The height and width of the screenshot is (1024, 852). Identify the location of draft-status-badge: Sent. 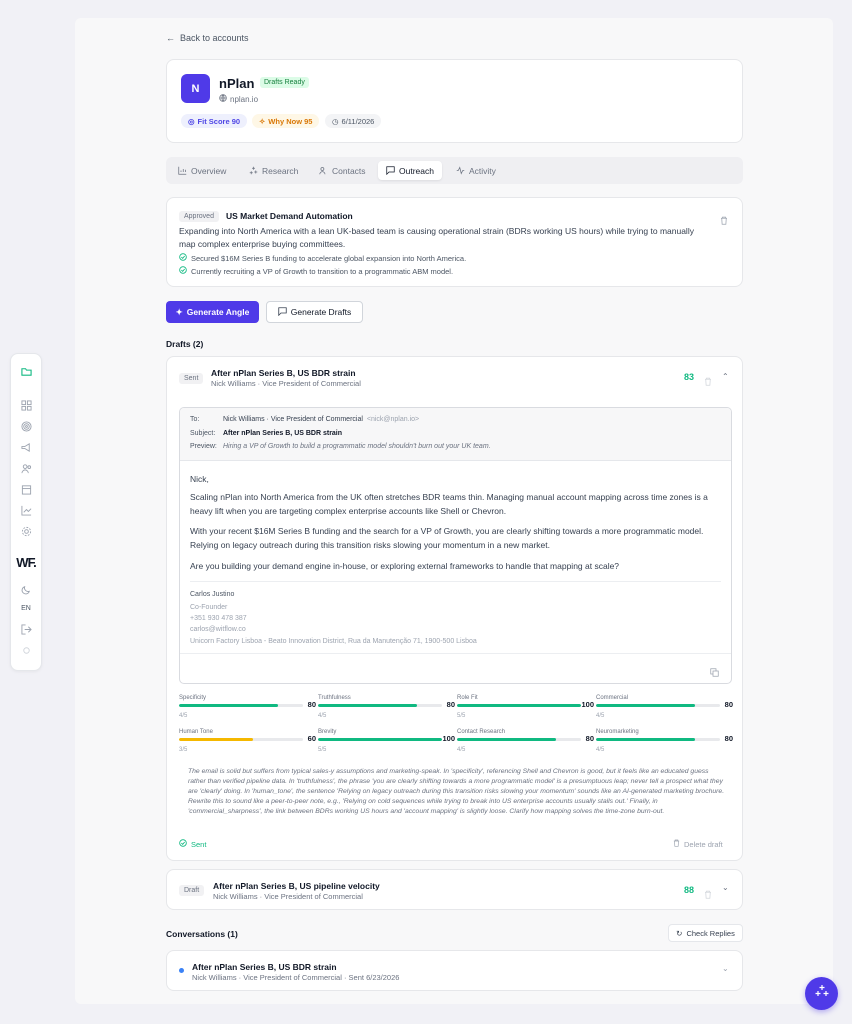
(191, 378).